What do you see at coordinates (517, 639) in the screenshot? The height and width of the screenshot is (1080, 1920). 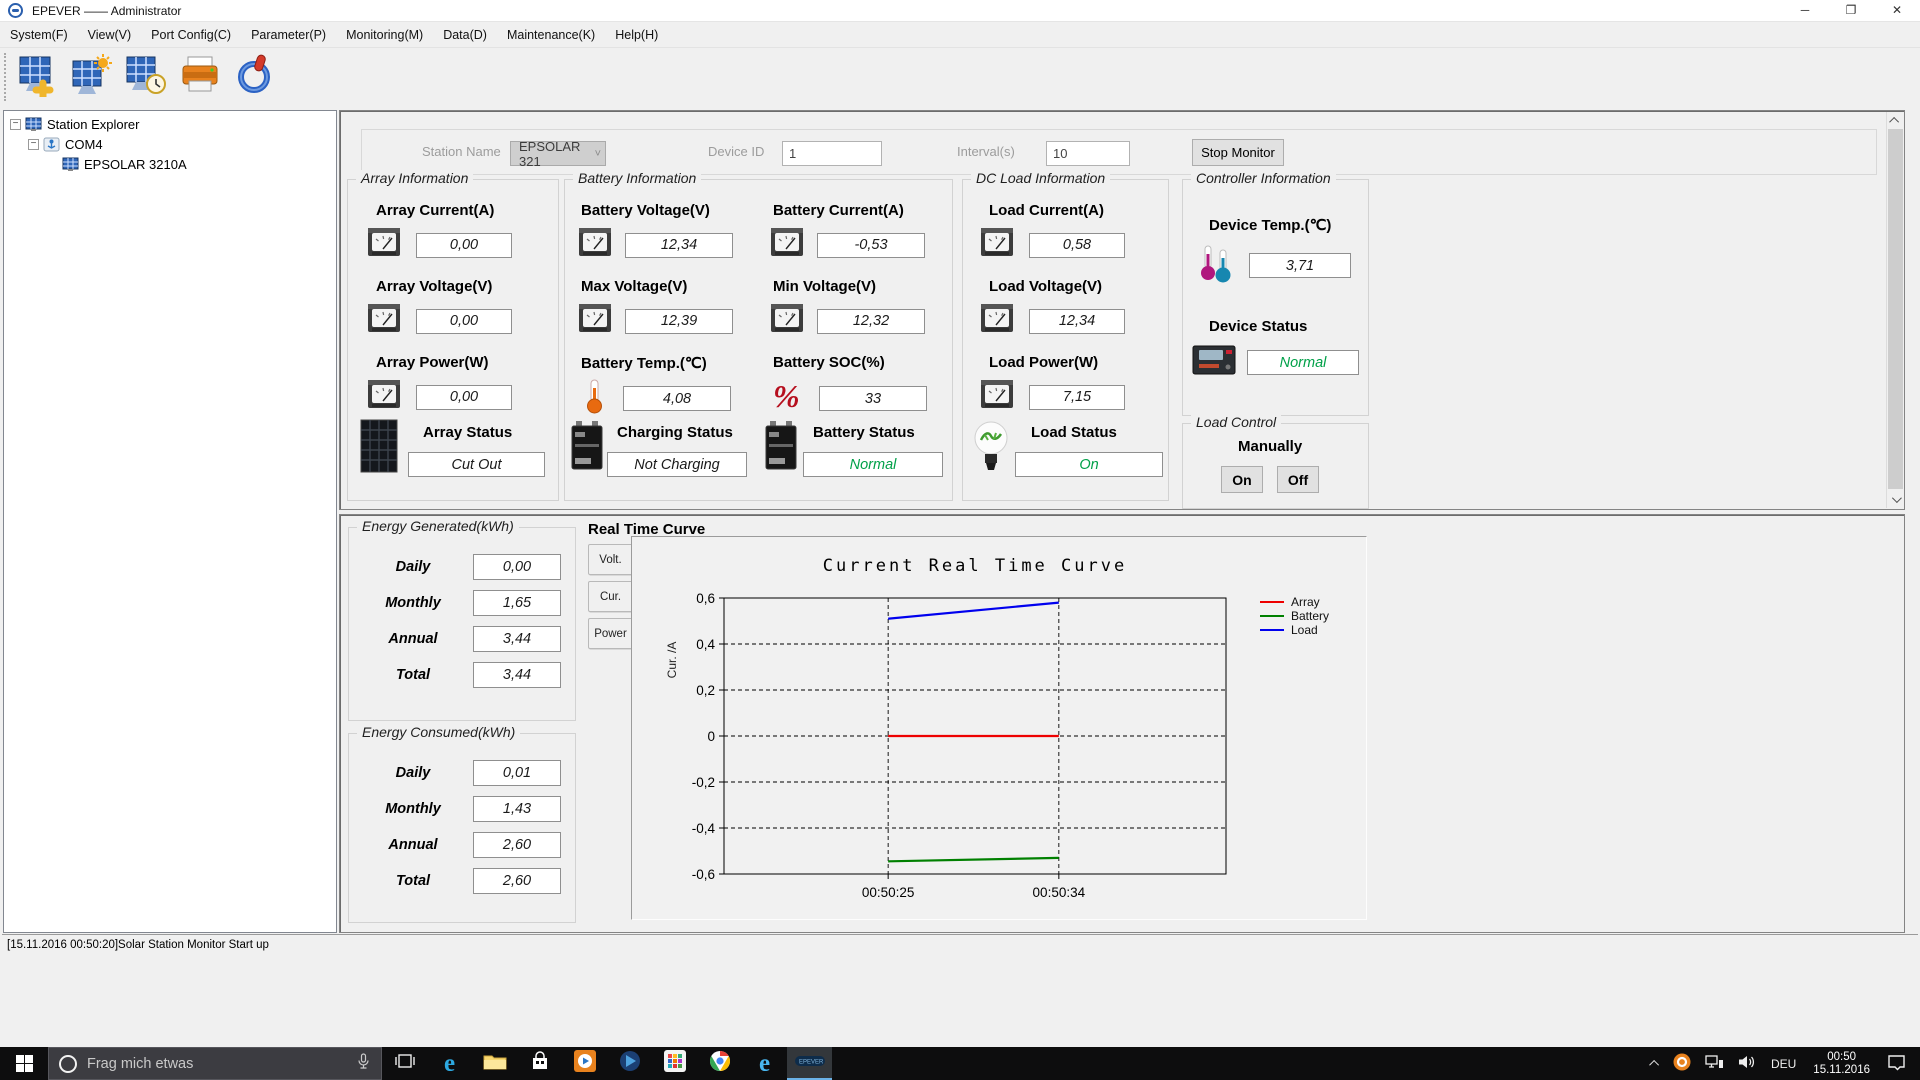 I see `annual-value: 3,44` at bounding box center [517, 639].